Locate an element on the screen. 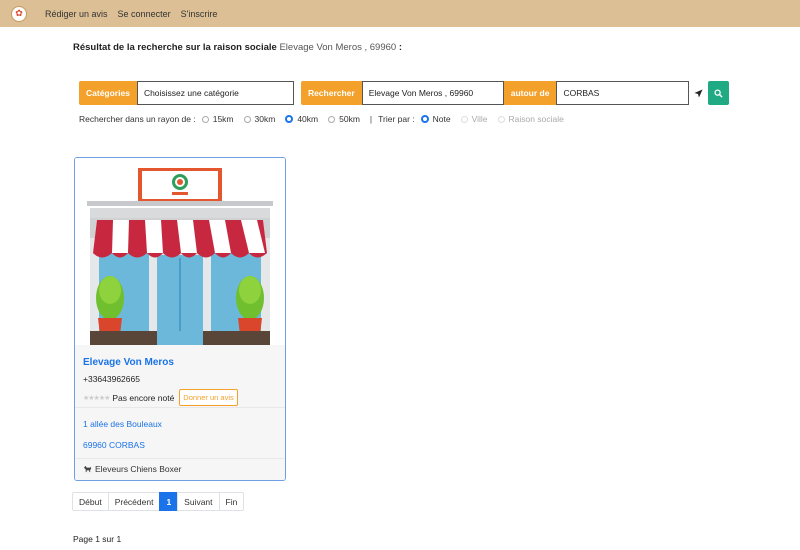 This screenshot has width=800, height=550. geolocate-icon is located at coordinates (698, 93).